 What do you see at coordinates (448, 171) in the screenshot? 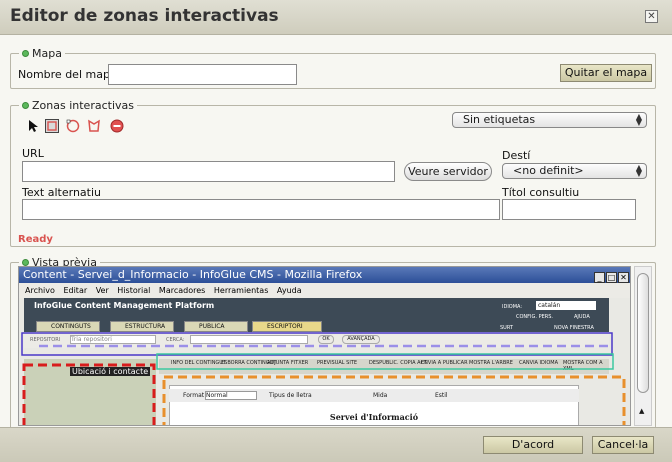
I see `browse-server-button: Veure servidor` at bounding box center [448, 171].